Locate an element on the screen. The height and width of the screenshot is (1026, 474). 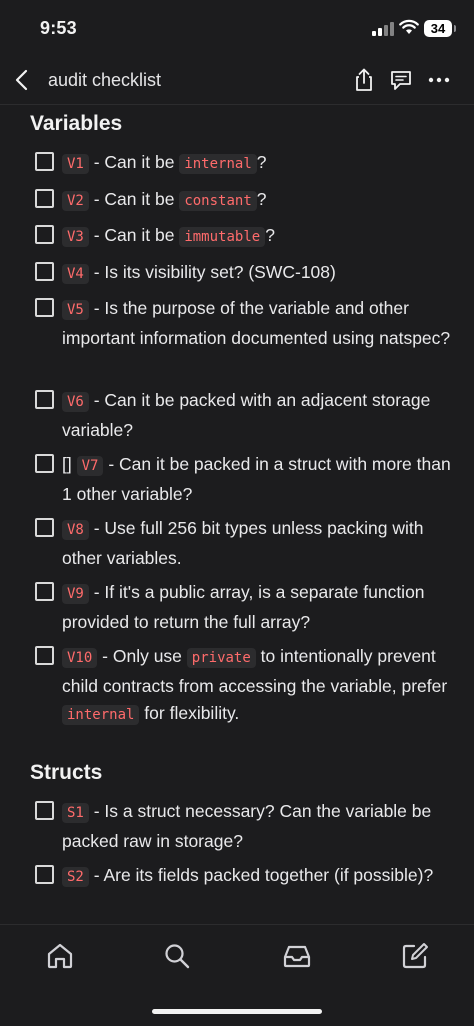
checklist-item-text: V2 - Can it be constant? is located at coordinates (257, 201).